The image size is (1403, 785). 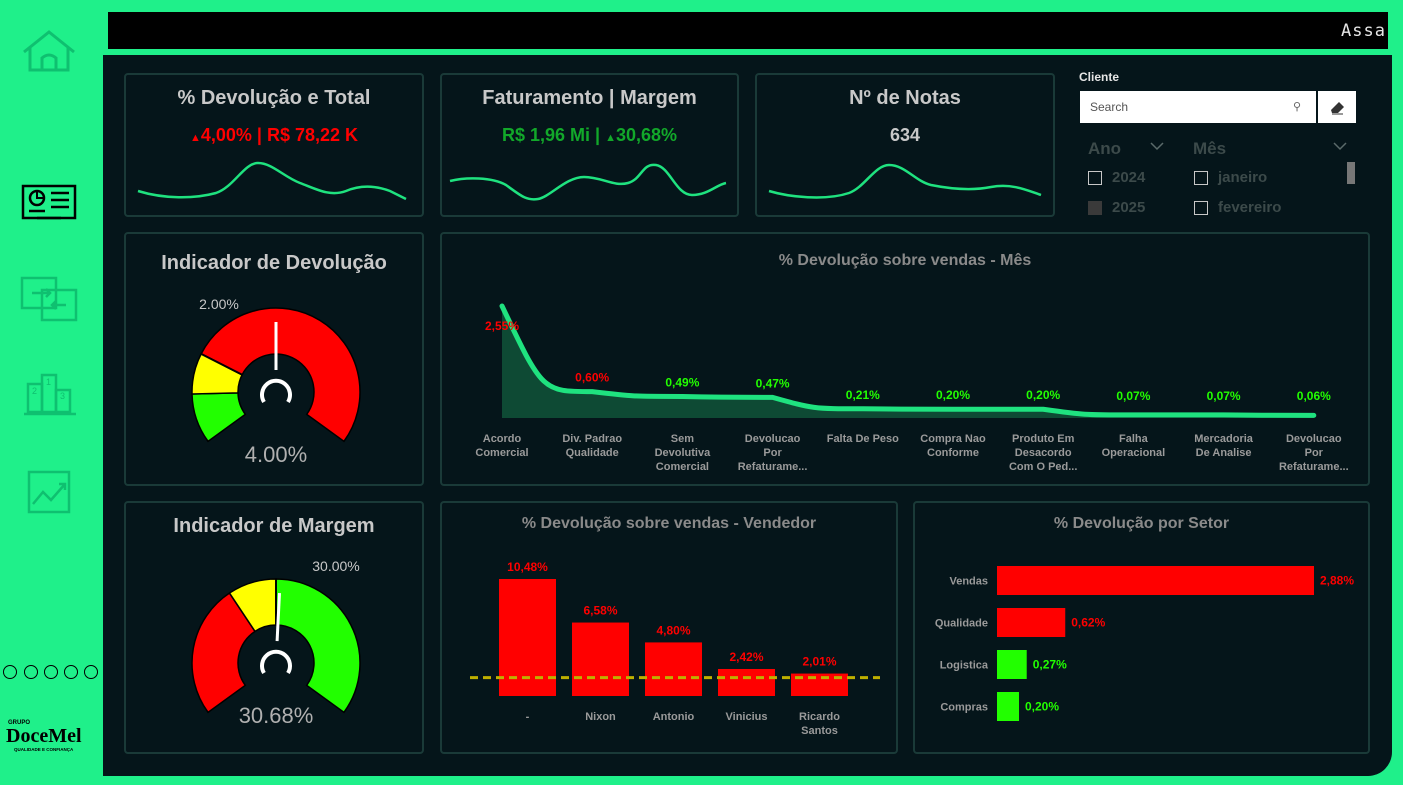 What do you see at coordinates (1128, 177) in the screenshot?
I see `option-2024: 2024` at bounding box center [1128, 177].